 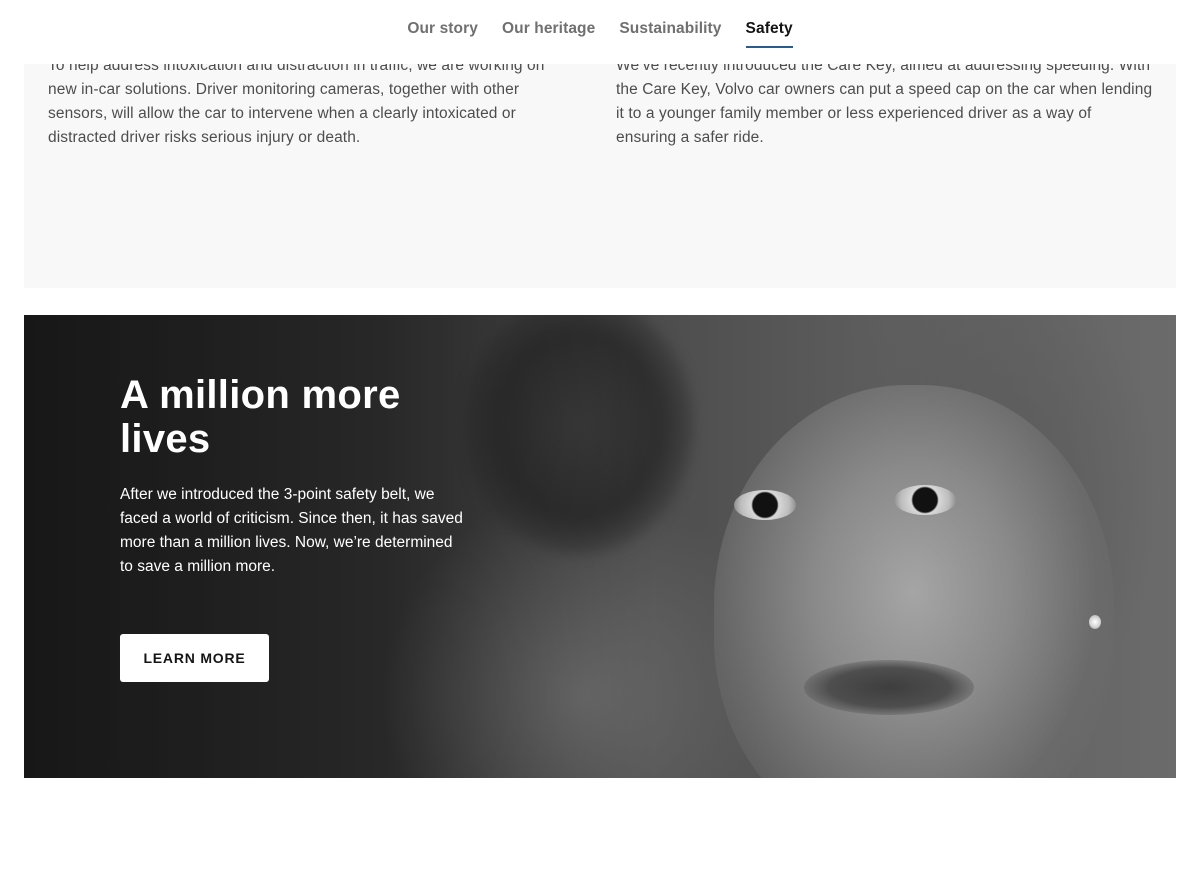 I want to click on tab-our-story: Our story, so click(x=442, y=34).